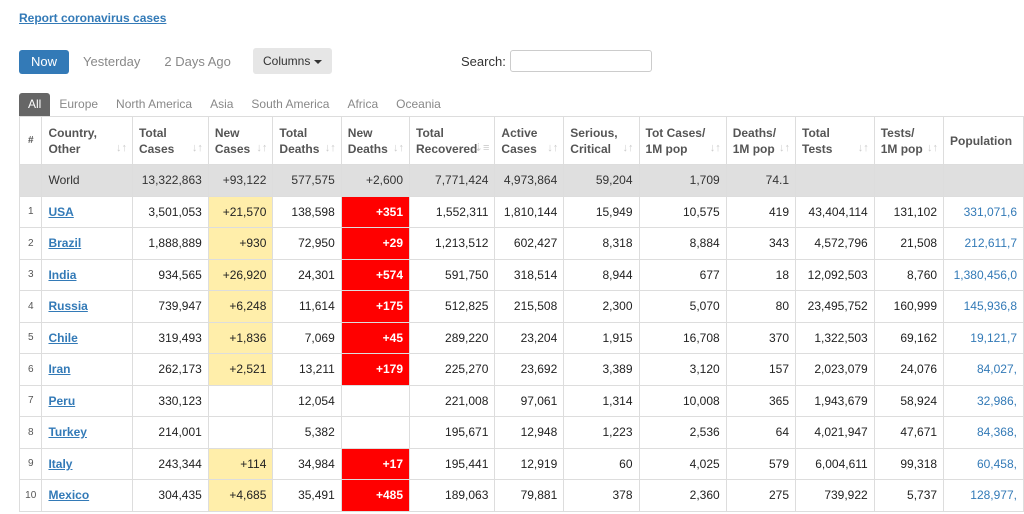  I want to click on header-active-cases: Active Cases ↓↑, so click(529, 140).